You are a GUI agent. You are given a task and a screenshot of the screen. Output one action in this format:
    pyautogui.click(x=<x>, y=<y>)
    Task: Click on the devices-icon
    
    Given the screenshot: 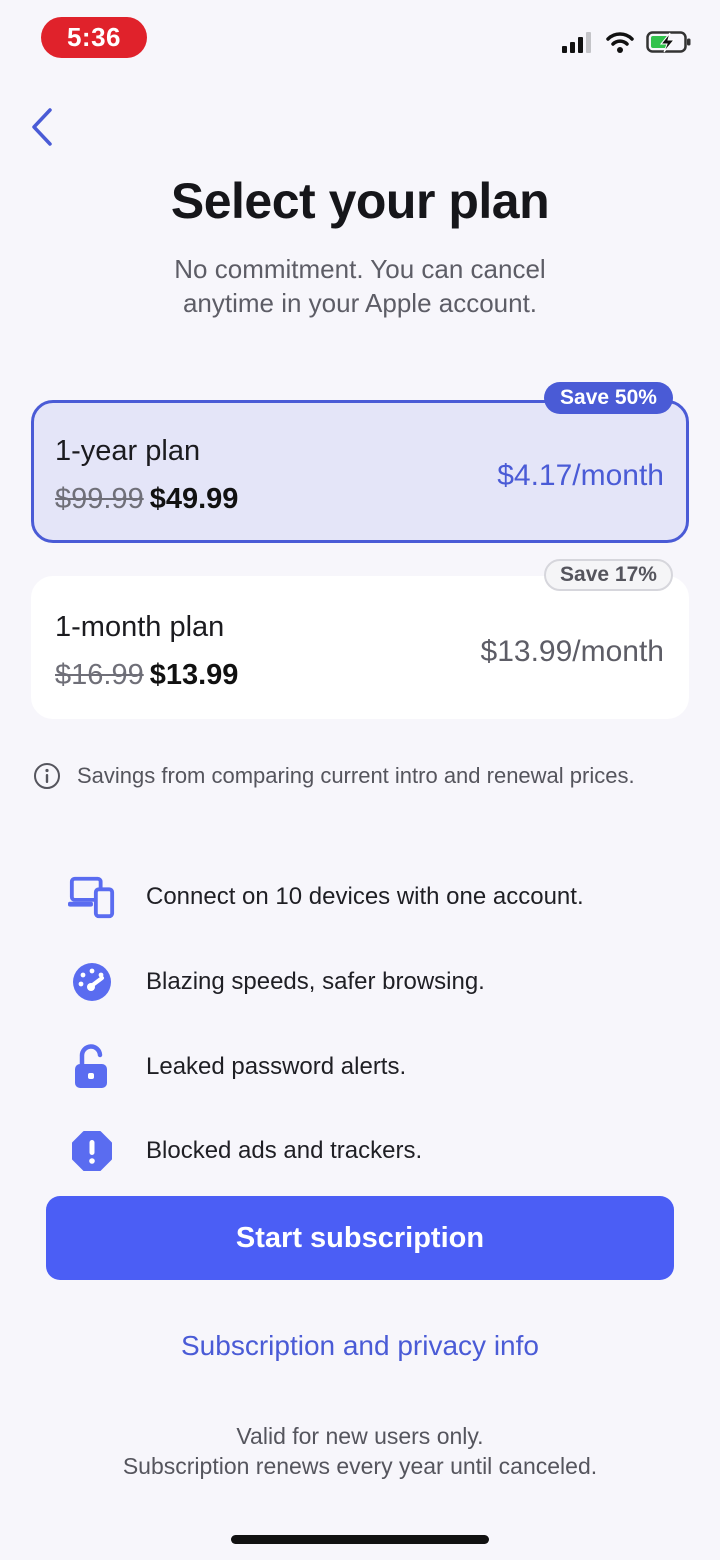 What is the action you would take?
    pyautogui.click(x=92, y=897)
    